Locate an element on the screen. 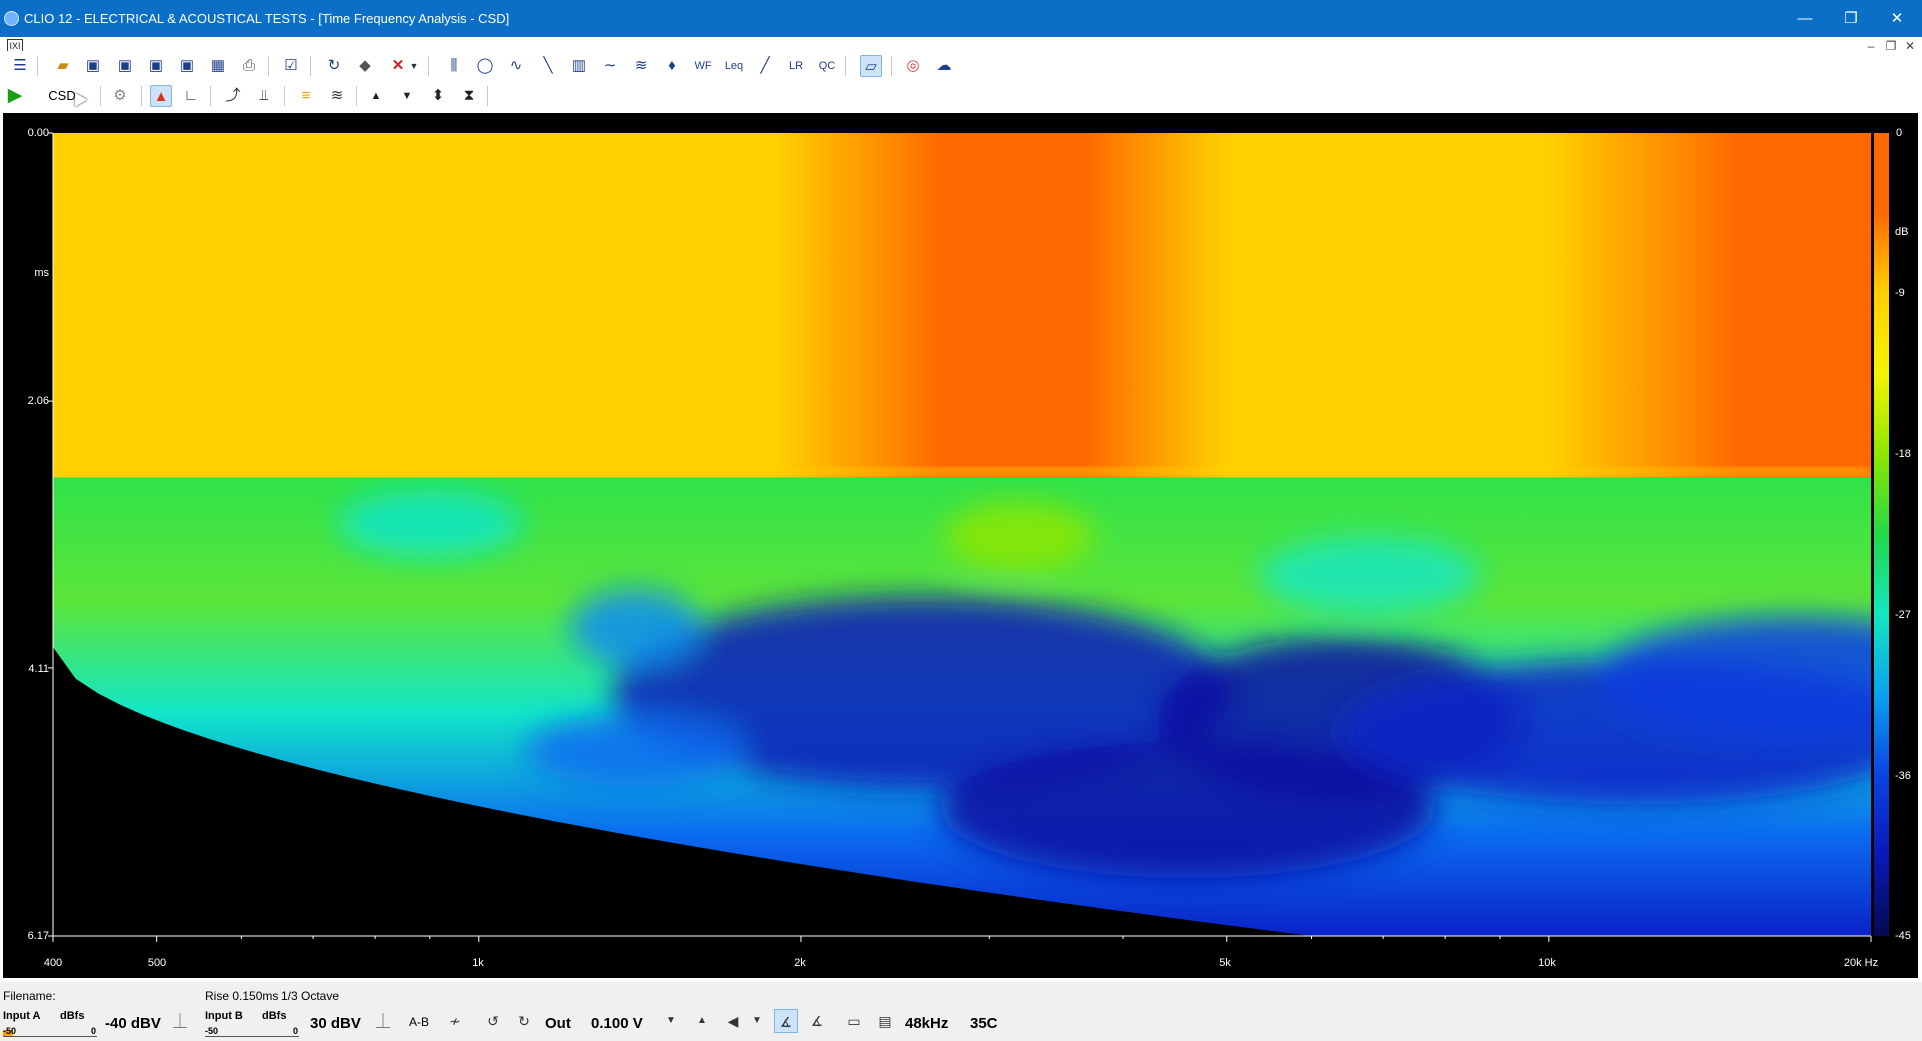 The width and height of the screenshot is (1922, 1041). x-tick-label: 10k is located at coordinates (1547, 963).